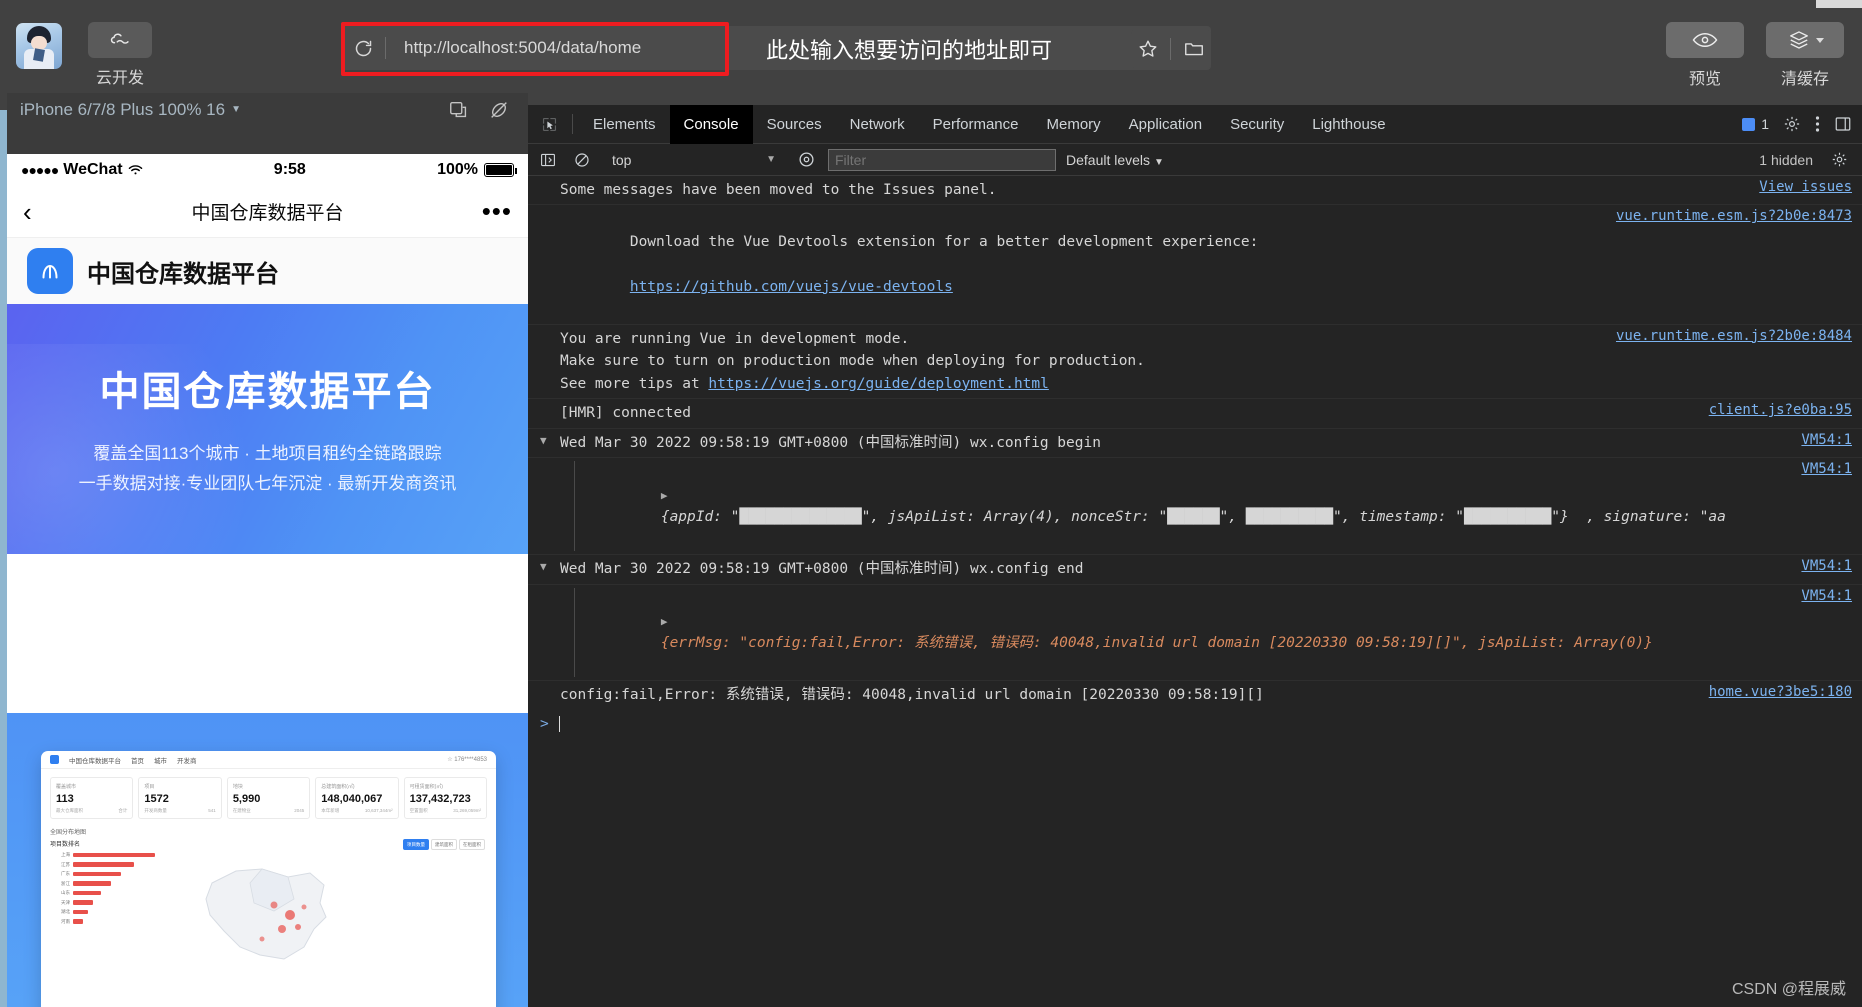  What do you see at coordinates (267, 454) in the screenshot?
I see `hero-subtitle-1: 覆盖全国113个城市 · 土地项目租约全链路跟踪` at bounding box center [267, 454].